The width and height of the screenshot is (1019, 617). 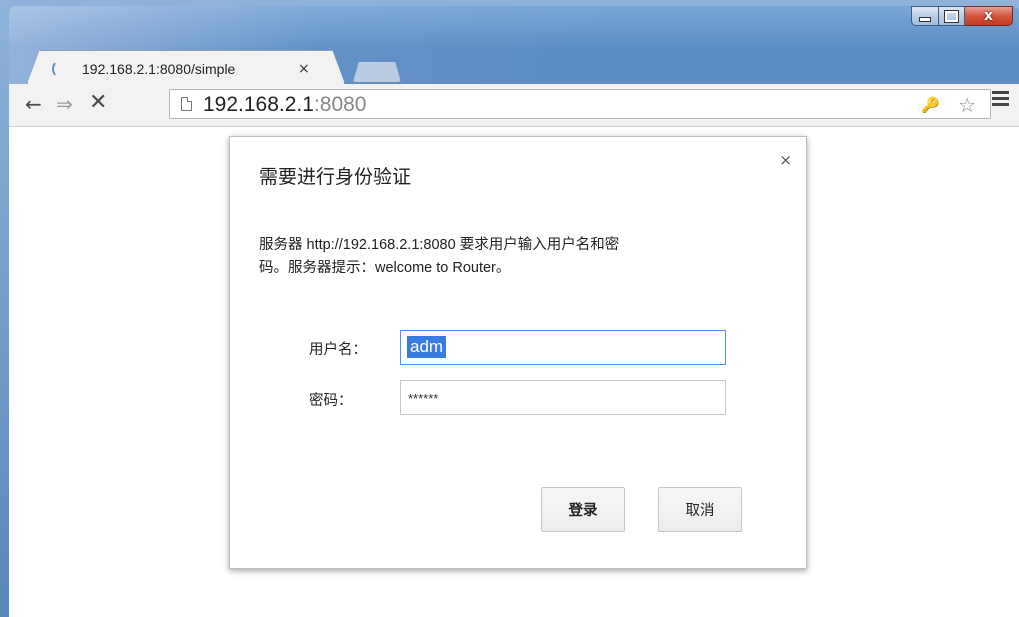 What do you see at coordinates (580, 104) in the screenshot?
I see `address-bar: 192.168.2.1:8080 🔑 ☆` at bounding box center [580, 104].